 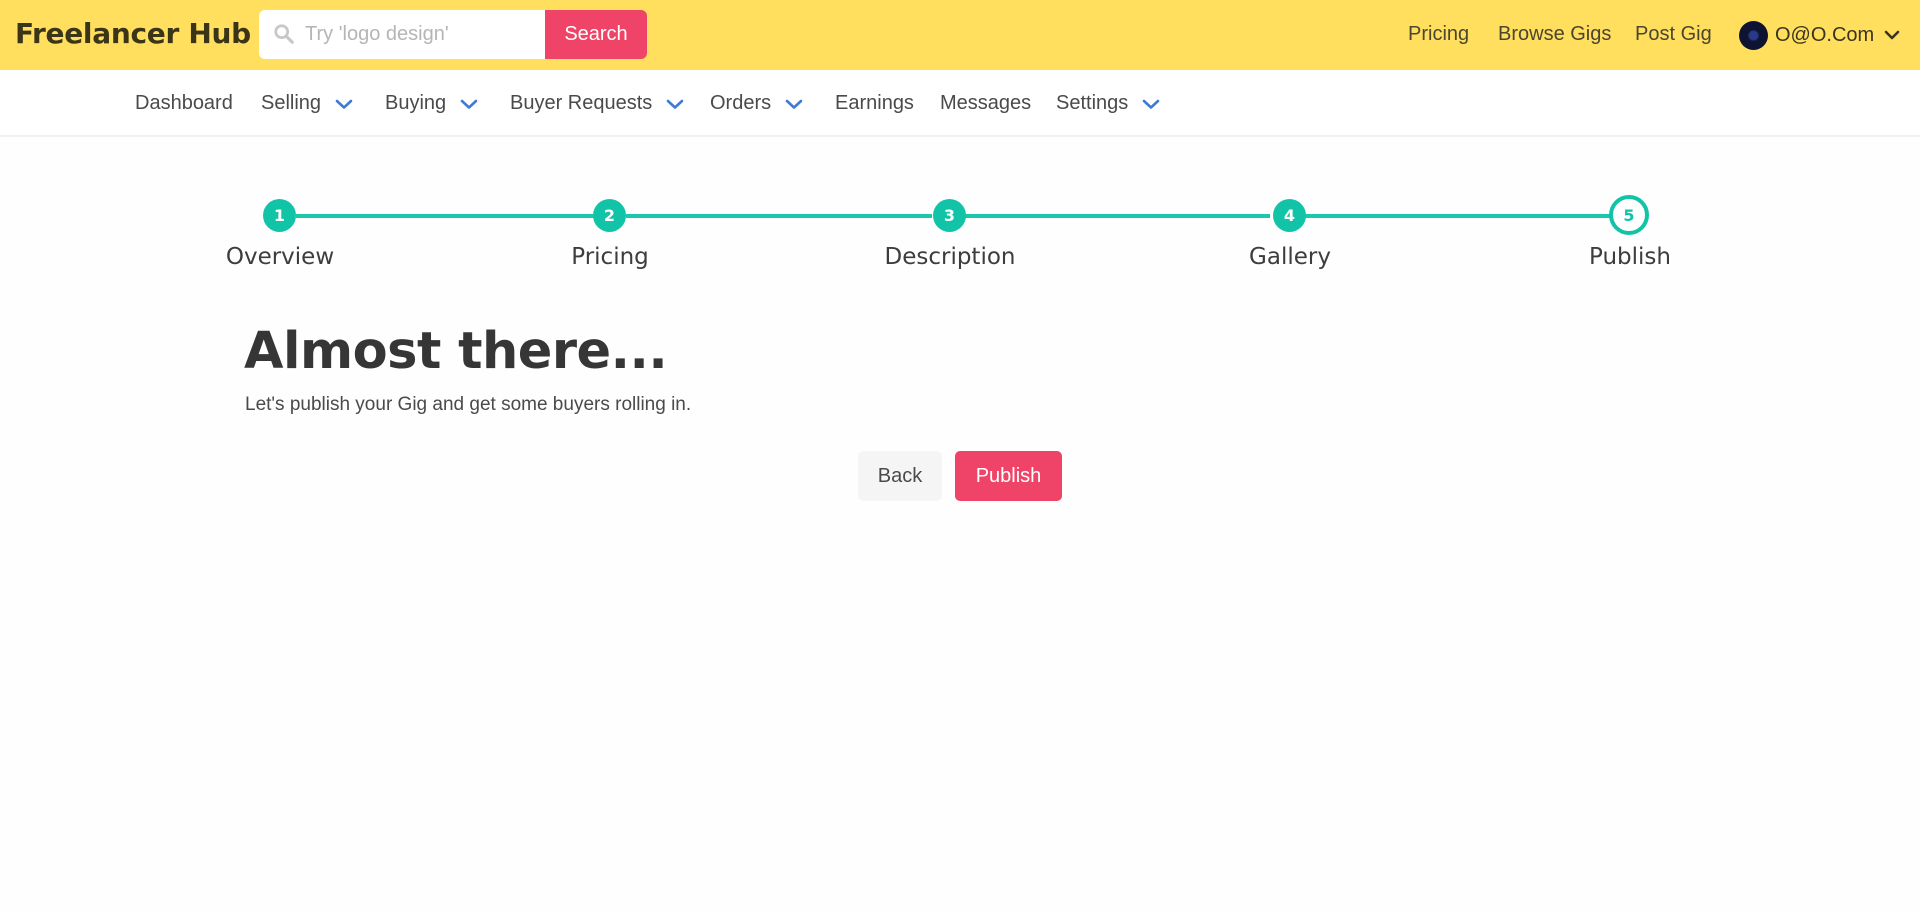 I want to click on nav-item-selling: Selling, so click(x=307, y=103).